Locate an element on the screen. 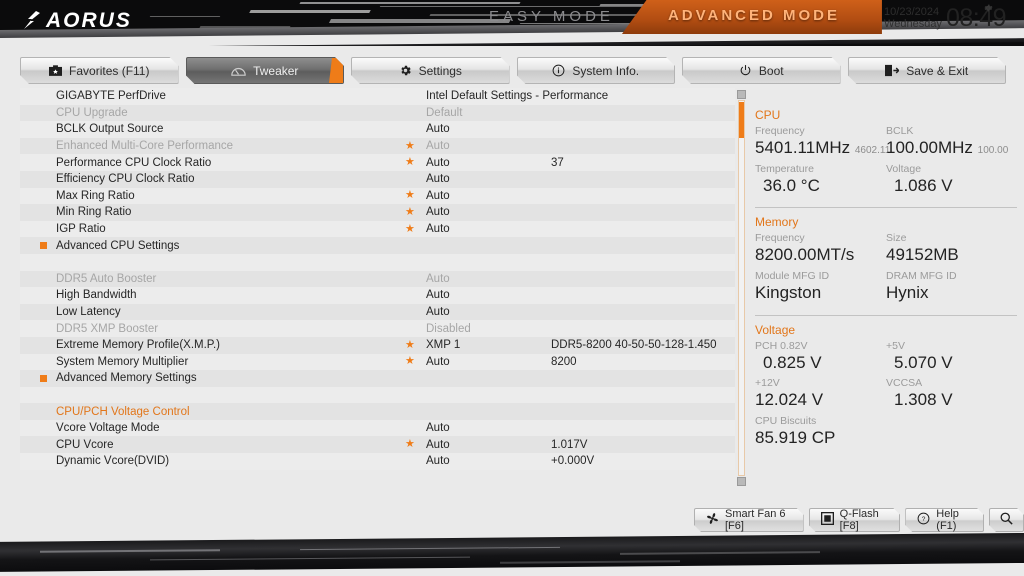  vccsa-voltage-value: 1.308 V is located at coordinates (923, 400).